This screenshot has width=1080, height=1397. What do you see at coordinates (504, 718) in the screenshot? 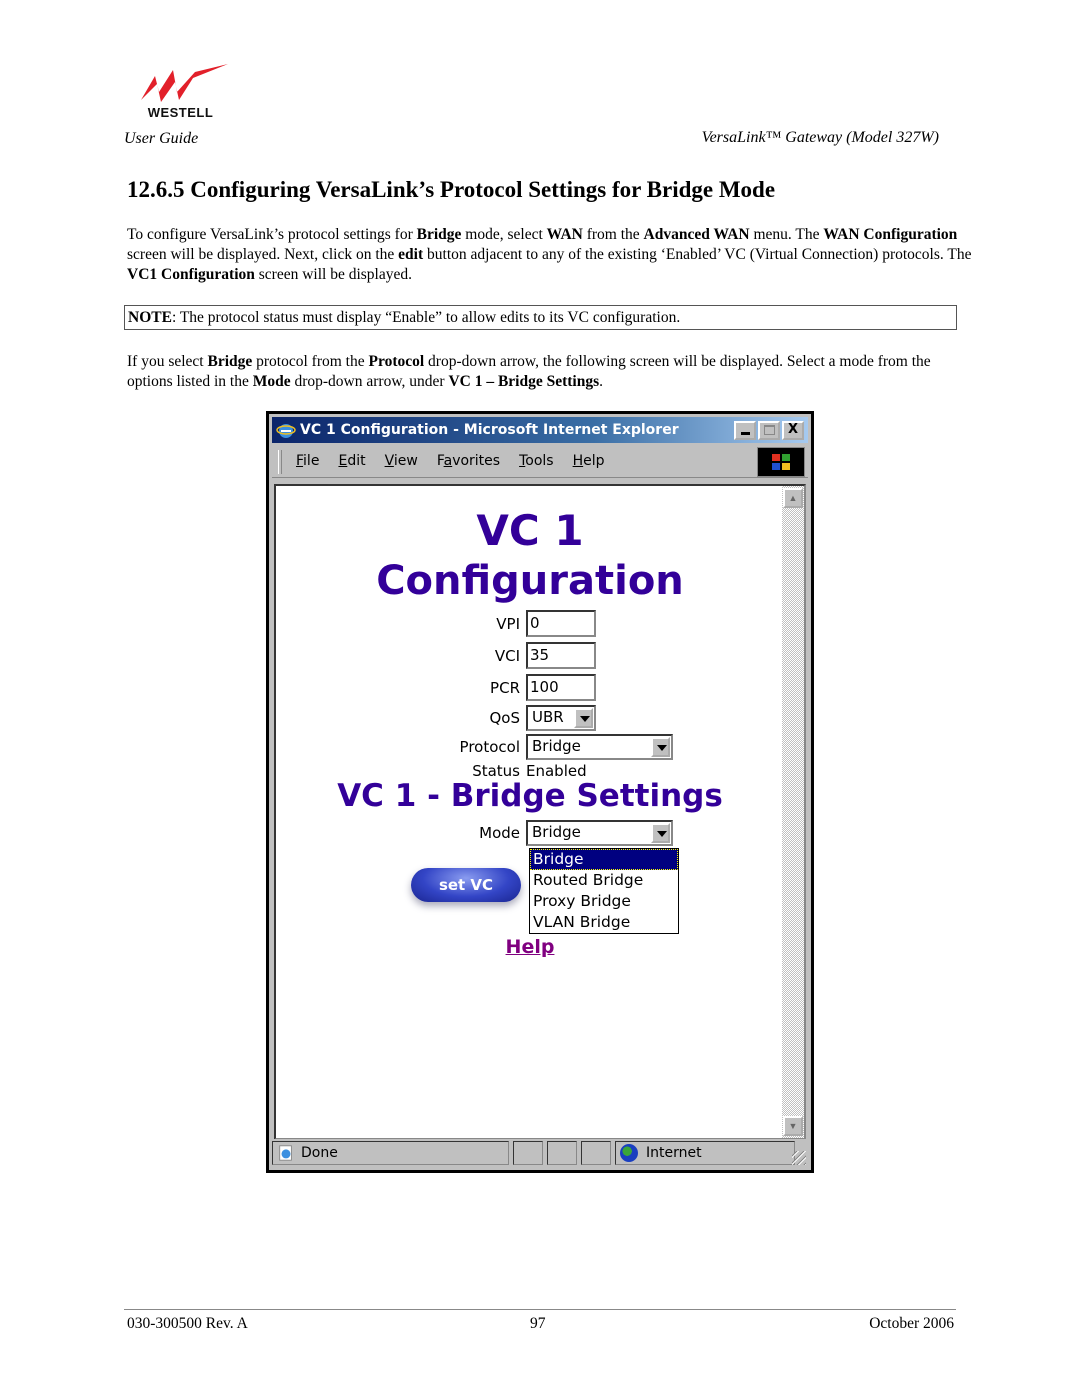
I see `qos-label: QoS` at bounding box center [504, 718].